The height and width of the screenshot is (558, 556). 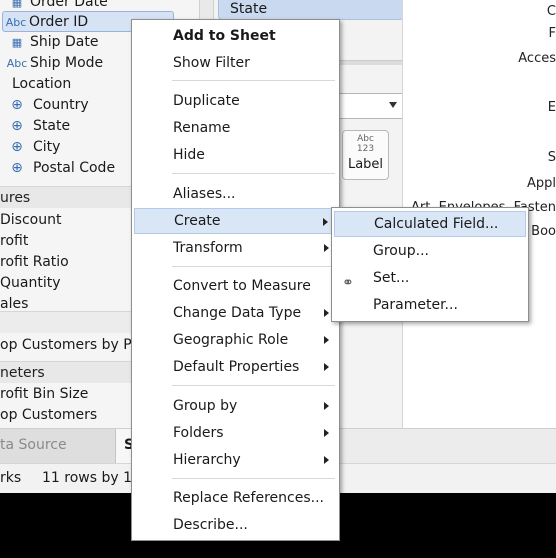 I want to click on field-label: Order ID, so click(x=59, y=22).